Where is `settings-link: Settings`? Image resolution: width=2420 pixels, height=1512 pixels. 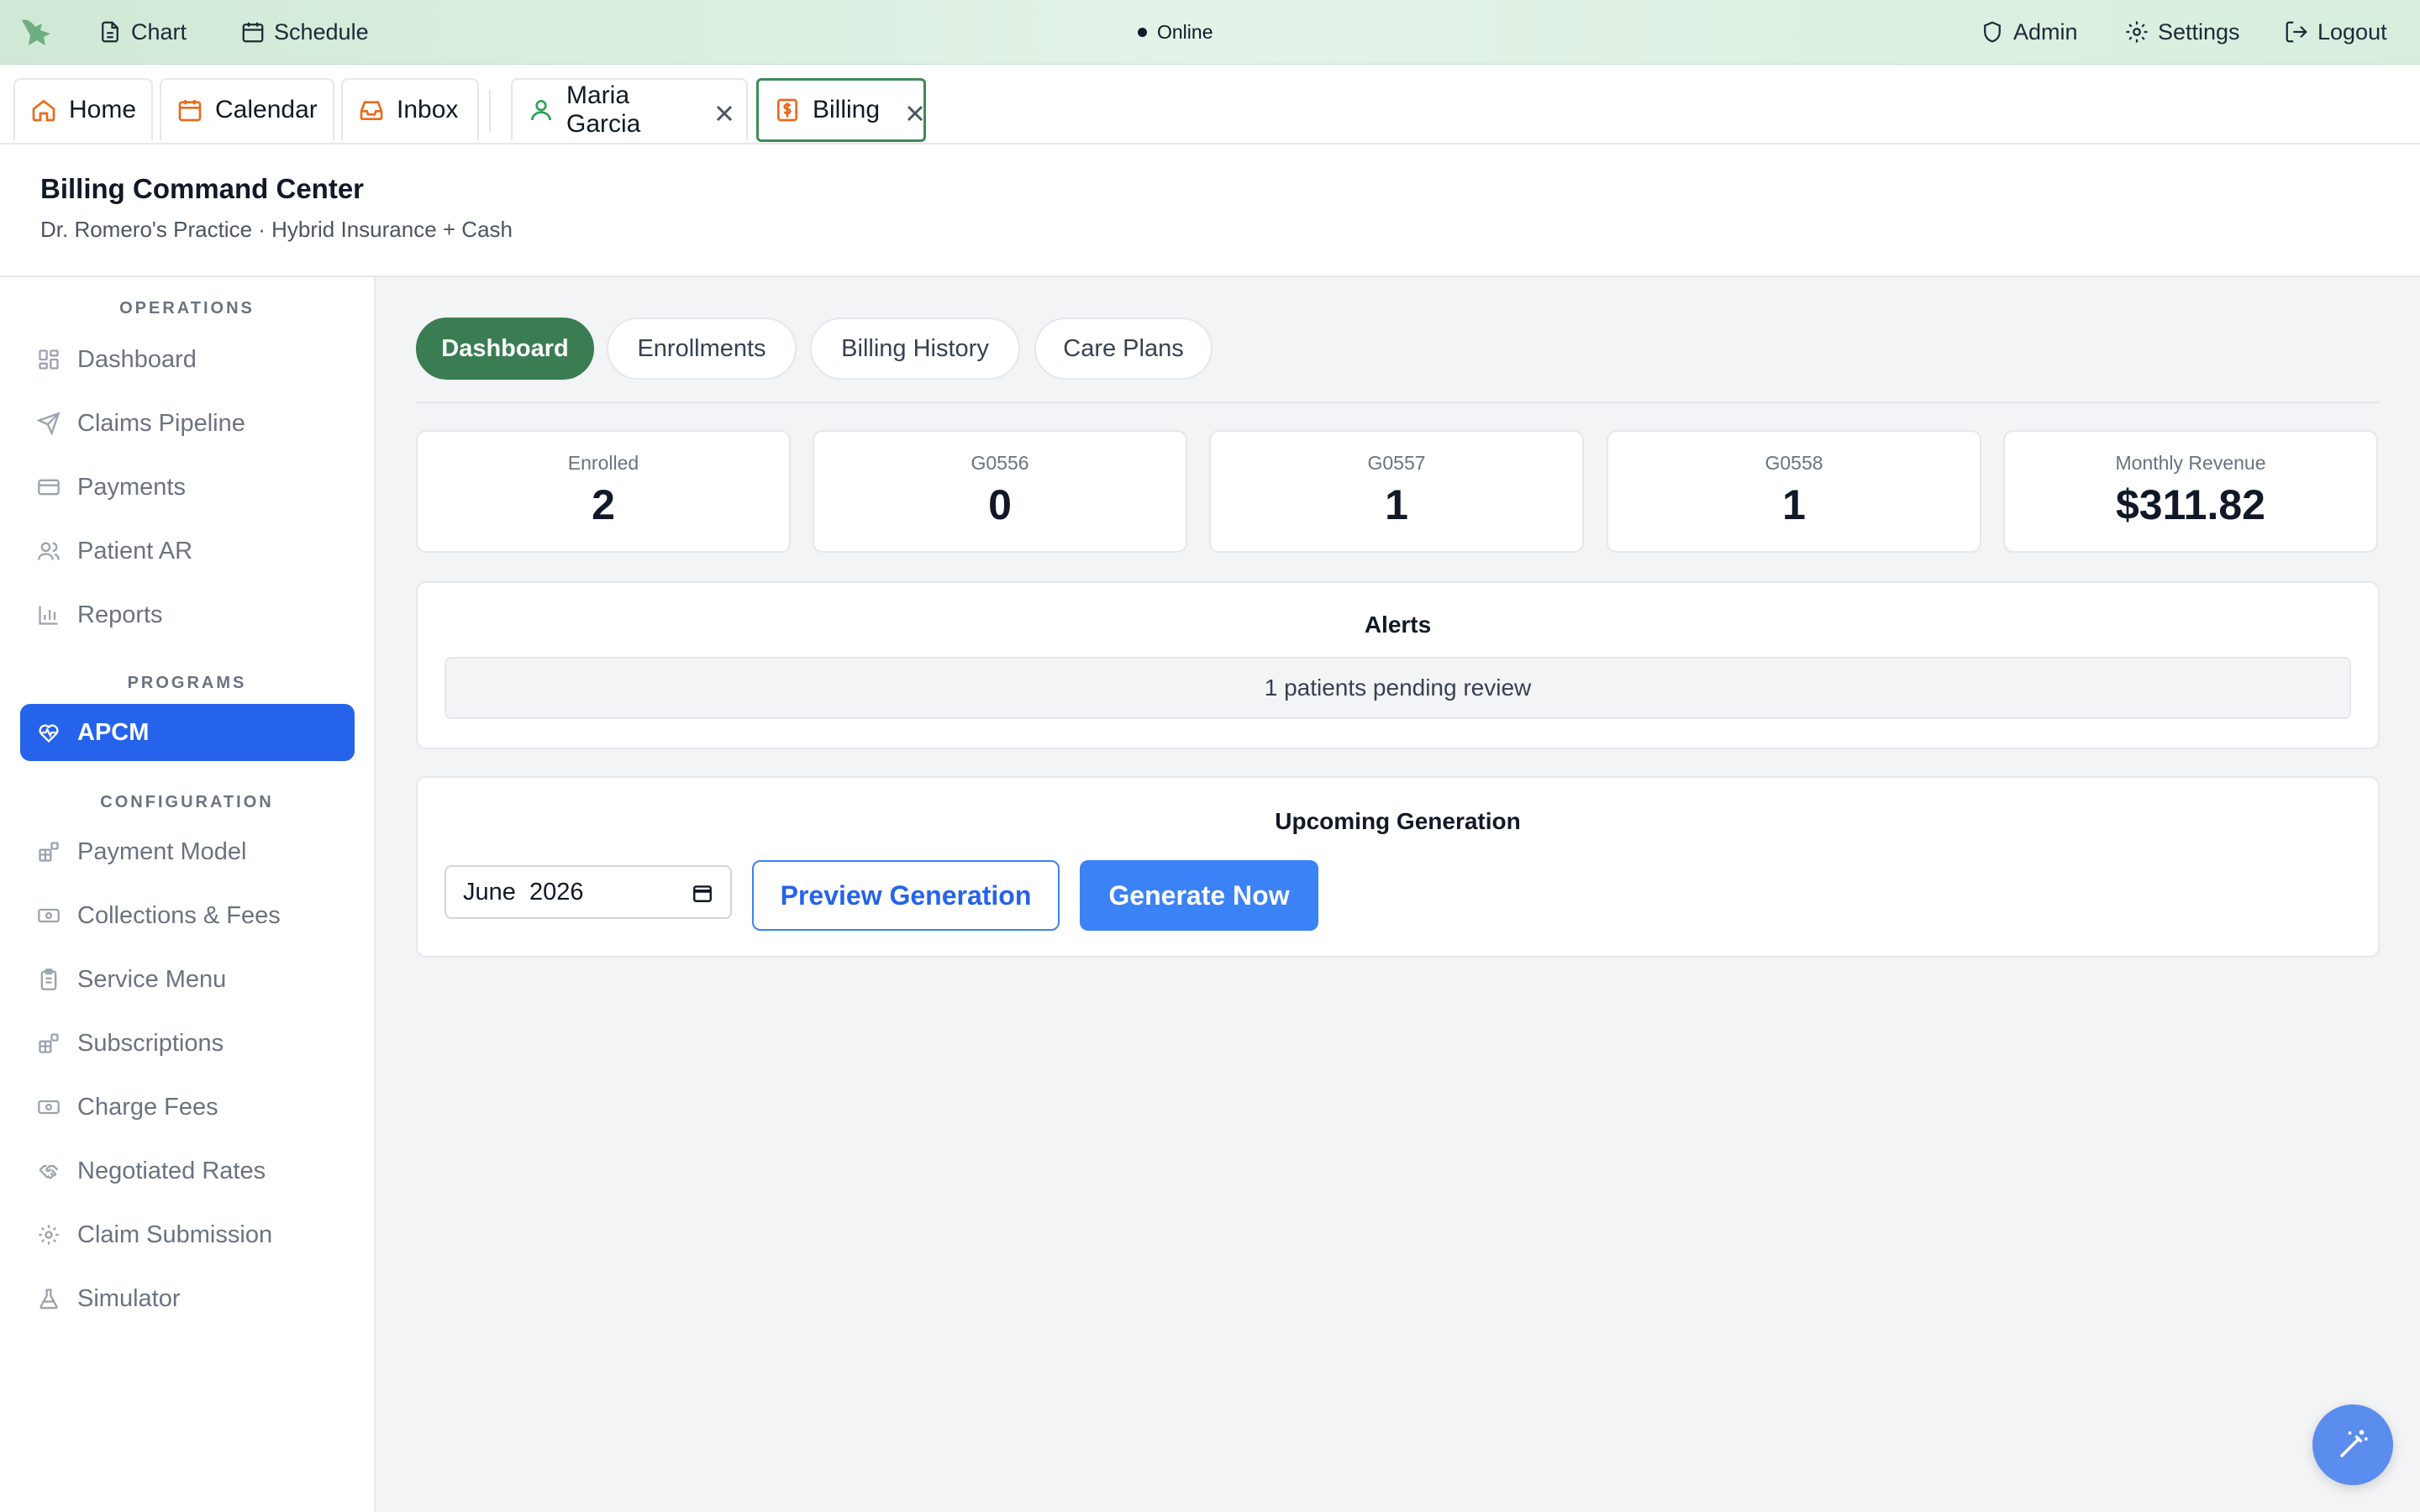 settings-link: Settings is located at coordinates (2182, 32).